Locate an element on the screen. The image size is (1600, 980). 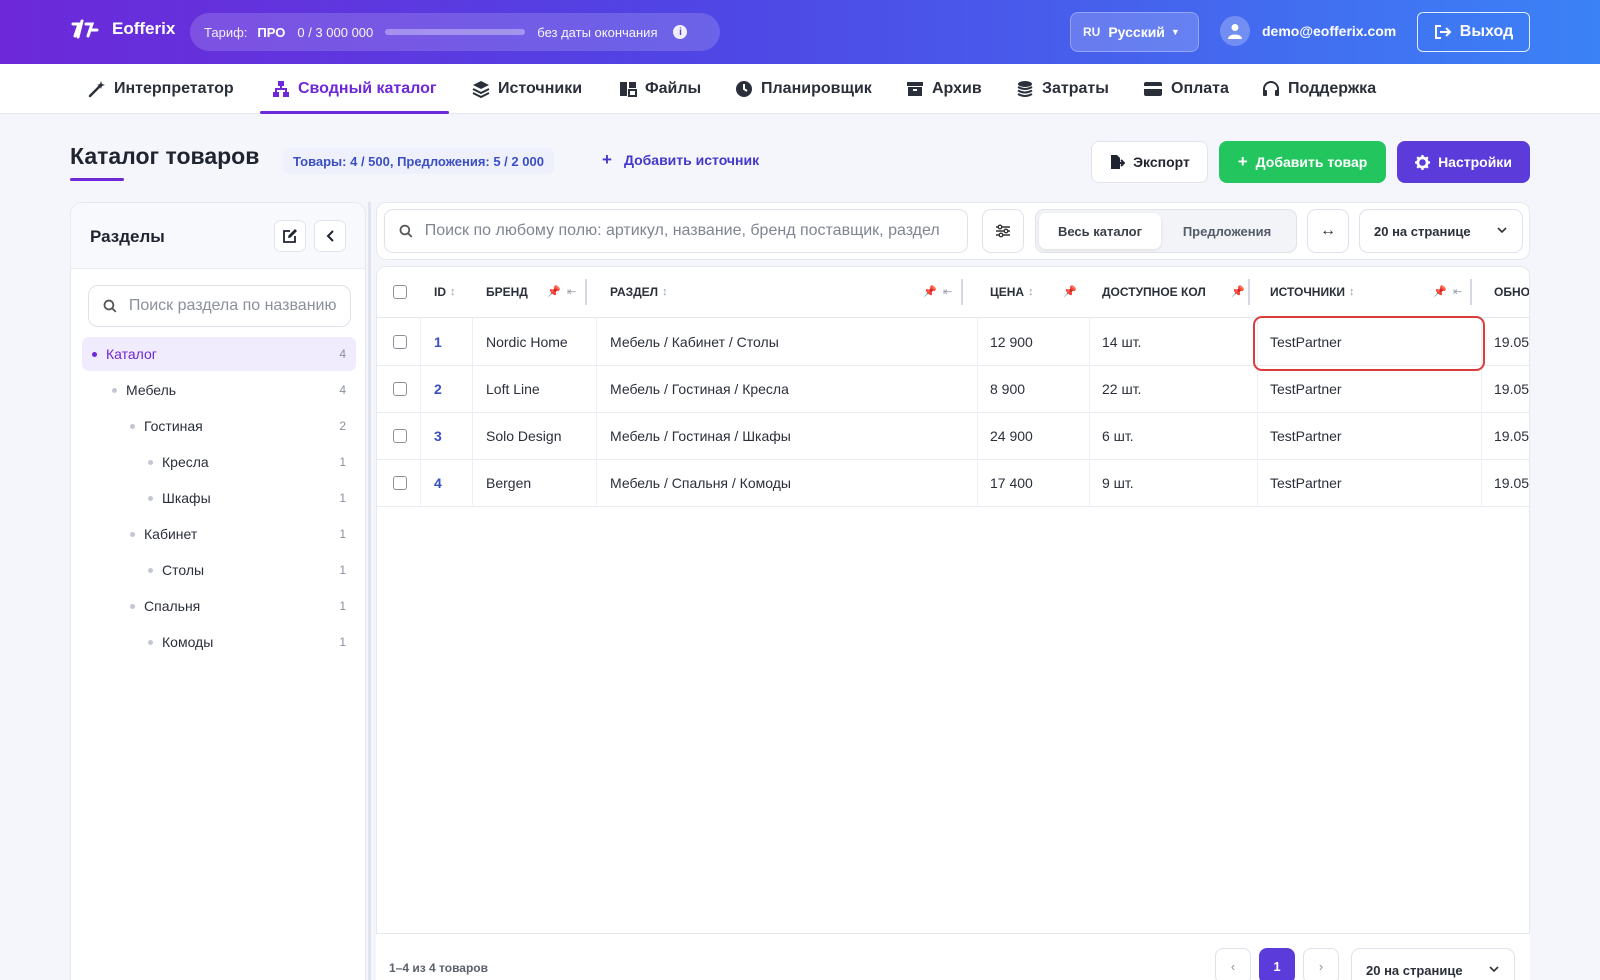
column-header-updated: ОБНО is located at coordinates (1511, 292).